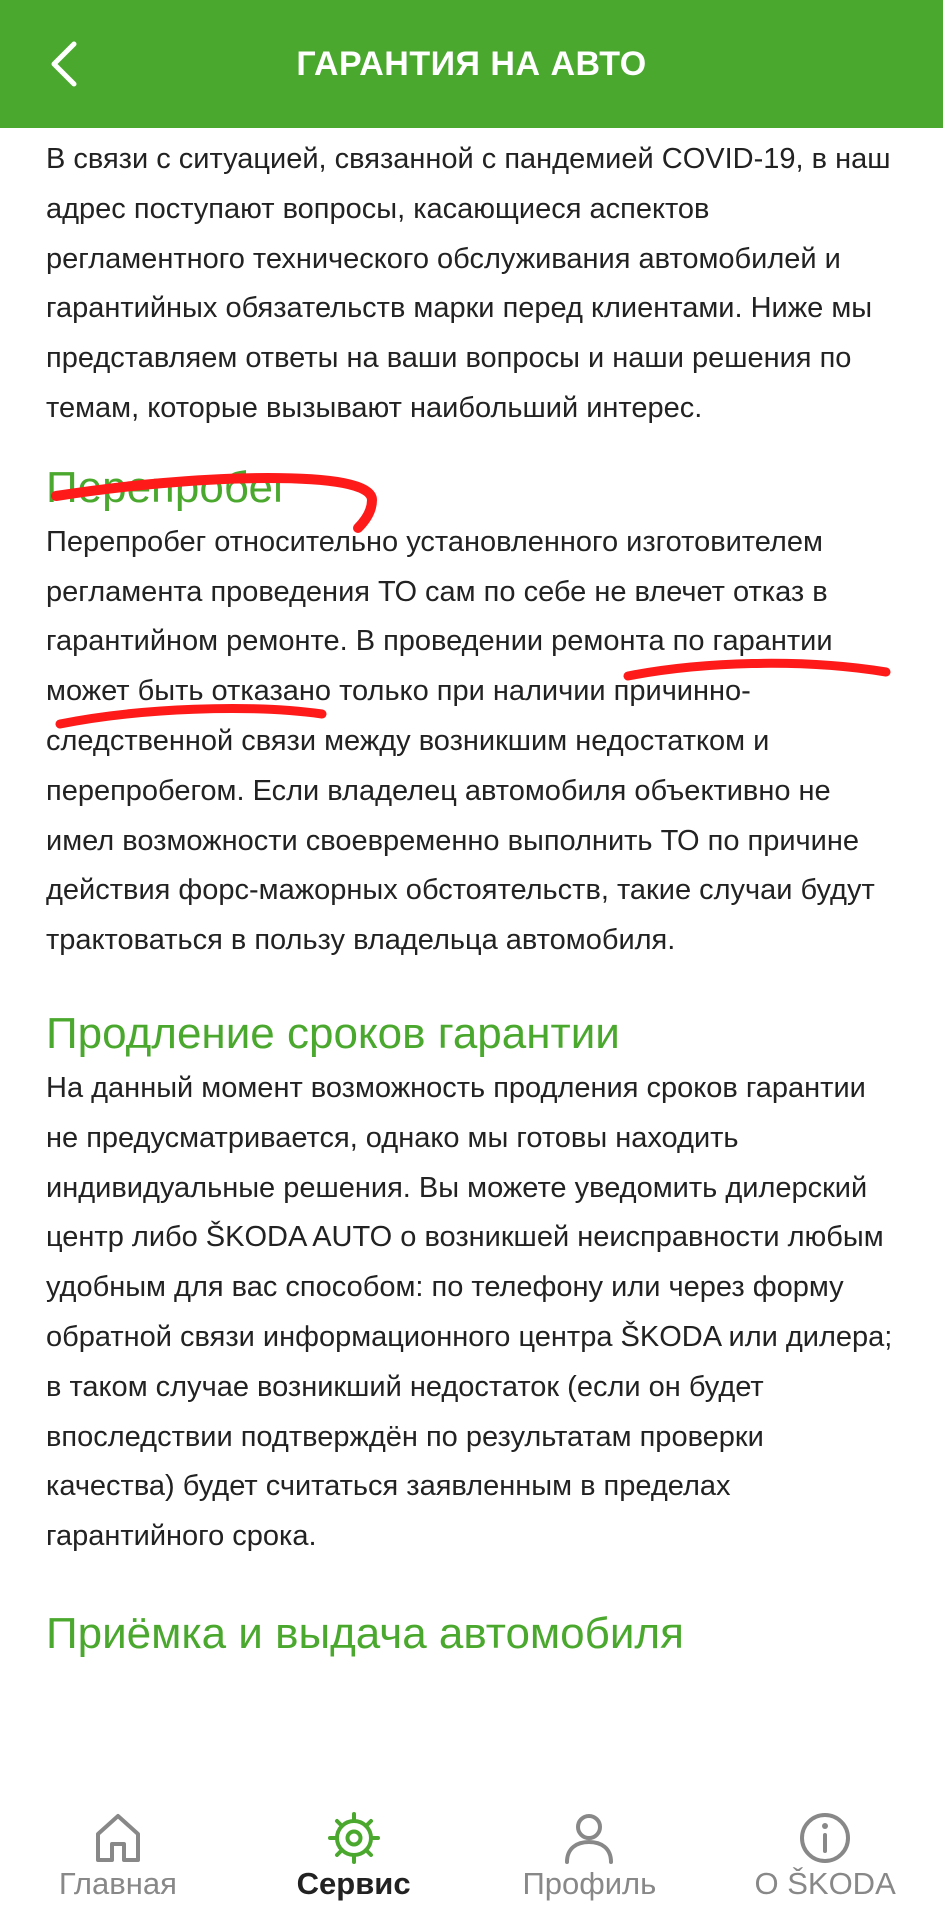 The image size is (943, 1920). What do you see at coordinates (825, 1838) in the screenshot?
I see `info-icon` at bounding box center [825, 1838].